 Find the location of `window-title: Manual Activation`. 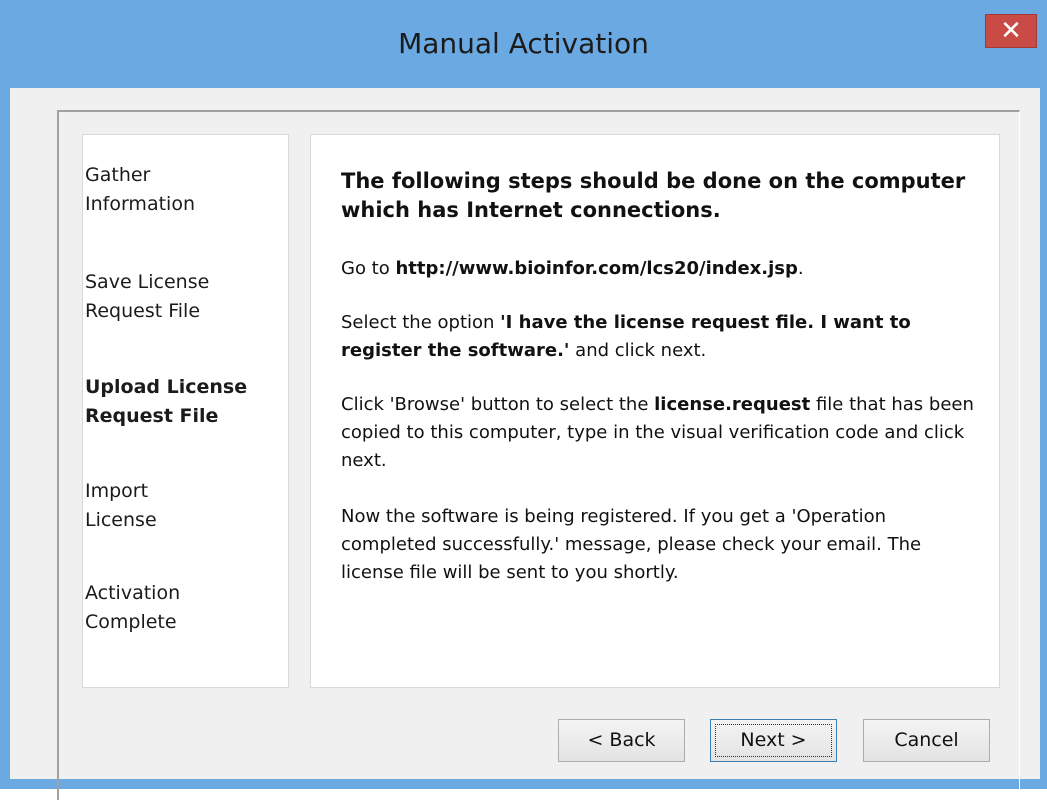

window-title: Manual Activation is located at coordinates (523, 43).